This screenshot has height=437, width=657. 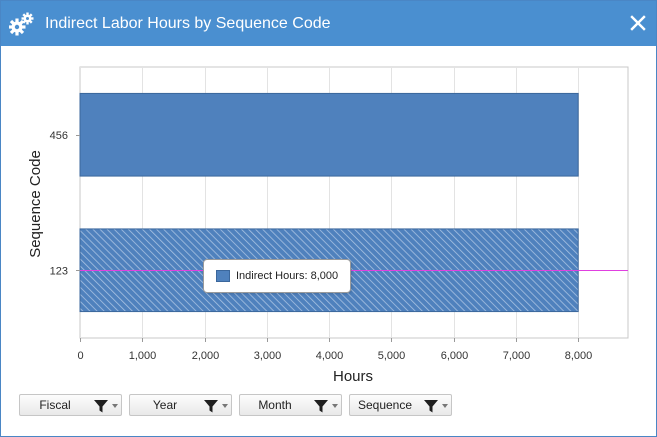 What do you see at coordinates (287, 276) in the screenshot?
I see `tooltip-text: Indirect Hours: 8,000` at bounding box center [287, 276].